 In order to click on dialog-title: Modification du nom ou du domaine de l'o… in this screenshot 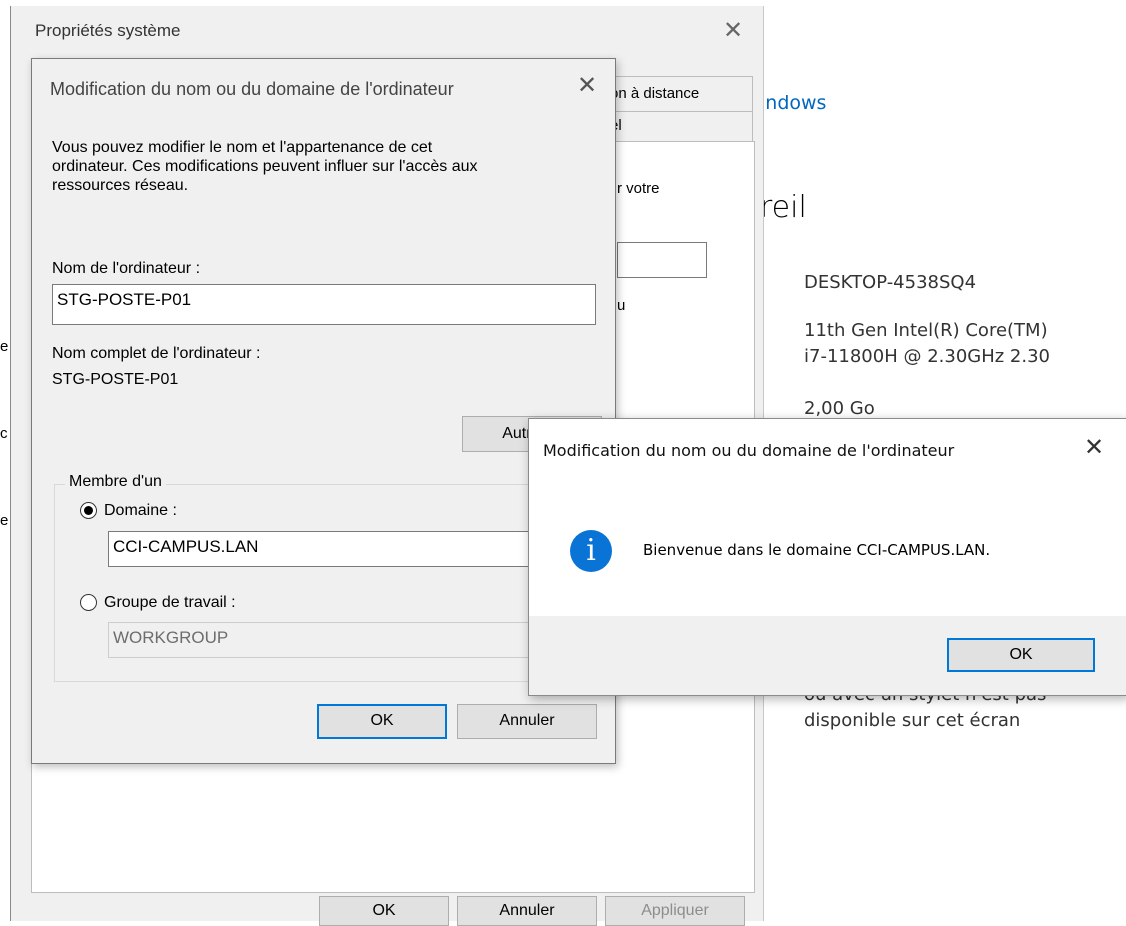, I will do `click(252, 89)`.